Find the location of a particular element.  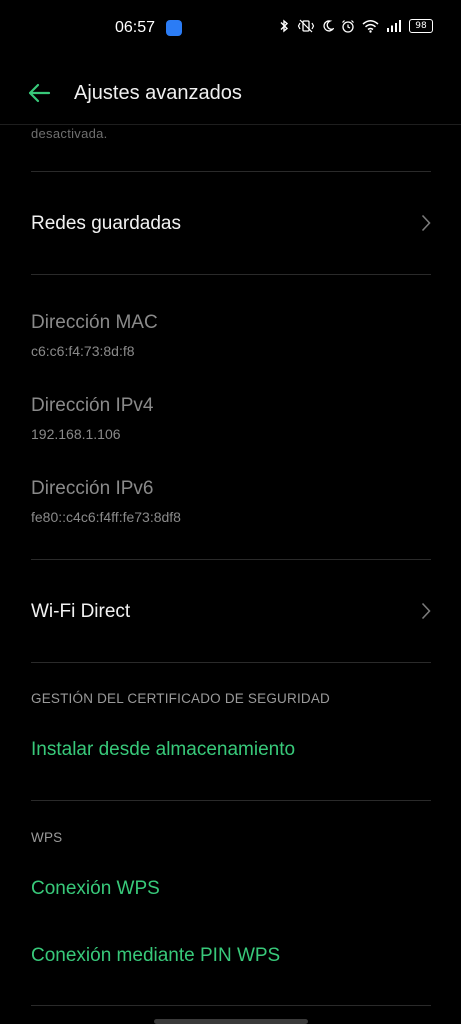

cert-section-header: GESTIÓN DEL CERTIFICADO DE SEGURIDAD is located at coordinates (180, 698).